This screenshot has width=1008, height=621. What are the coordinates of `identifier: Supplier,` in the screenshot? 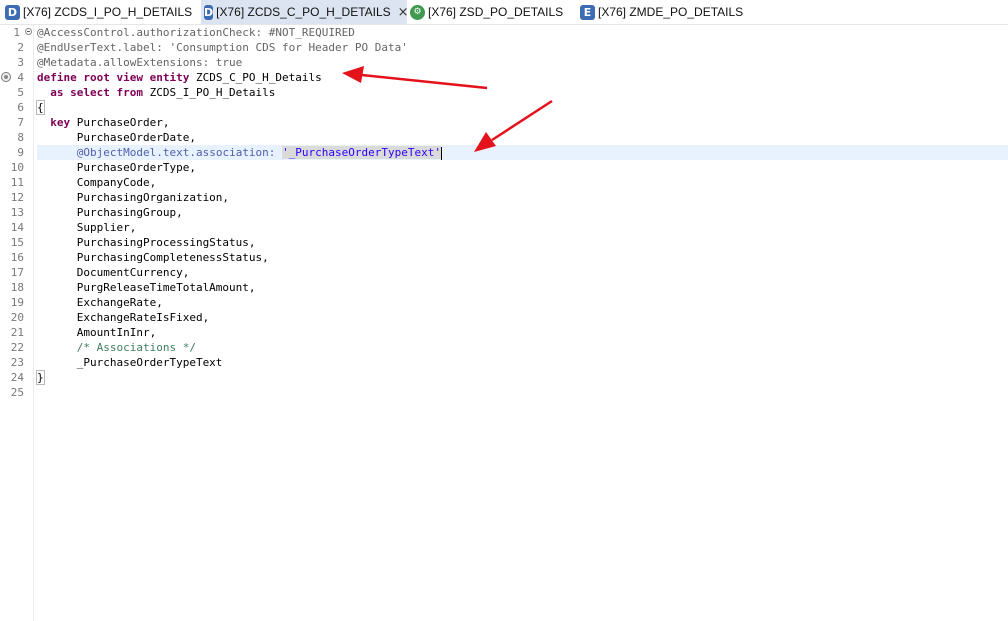 It's located at (87, 227).